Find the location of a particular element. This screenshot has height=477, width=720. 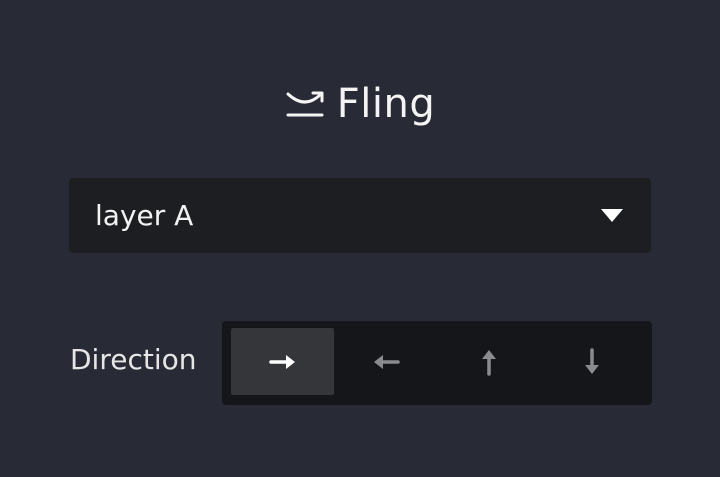

direction-left-button is located at coordinates (385, 361).